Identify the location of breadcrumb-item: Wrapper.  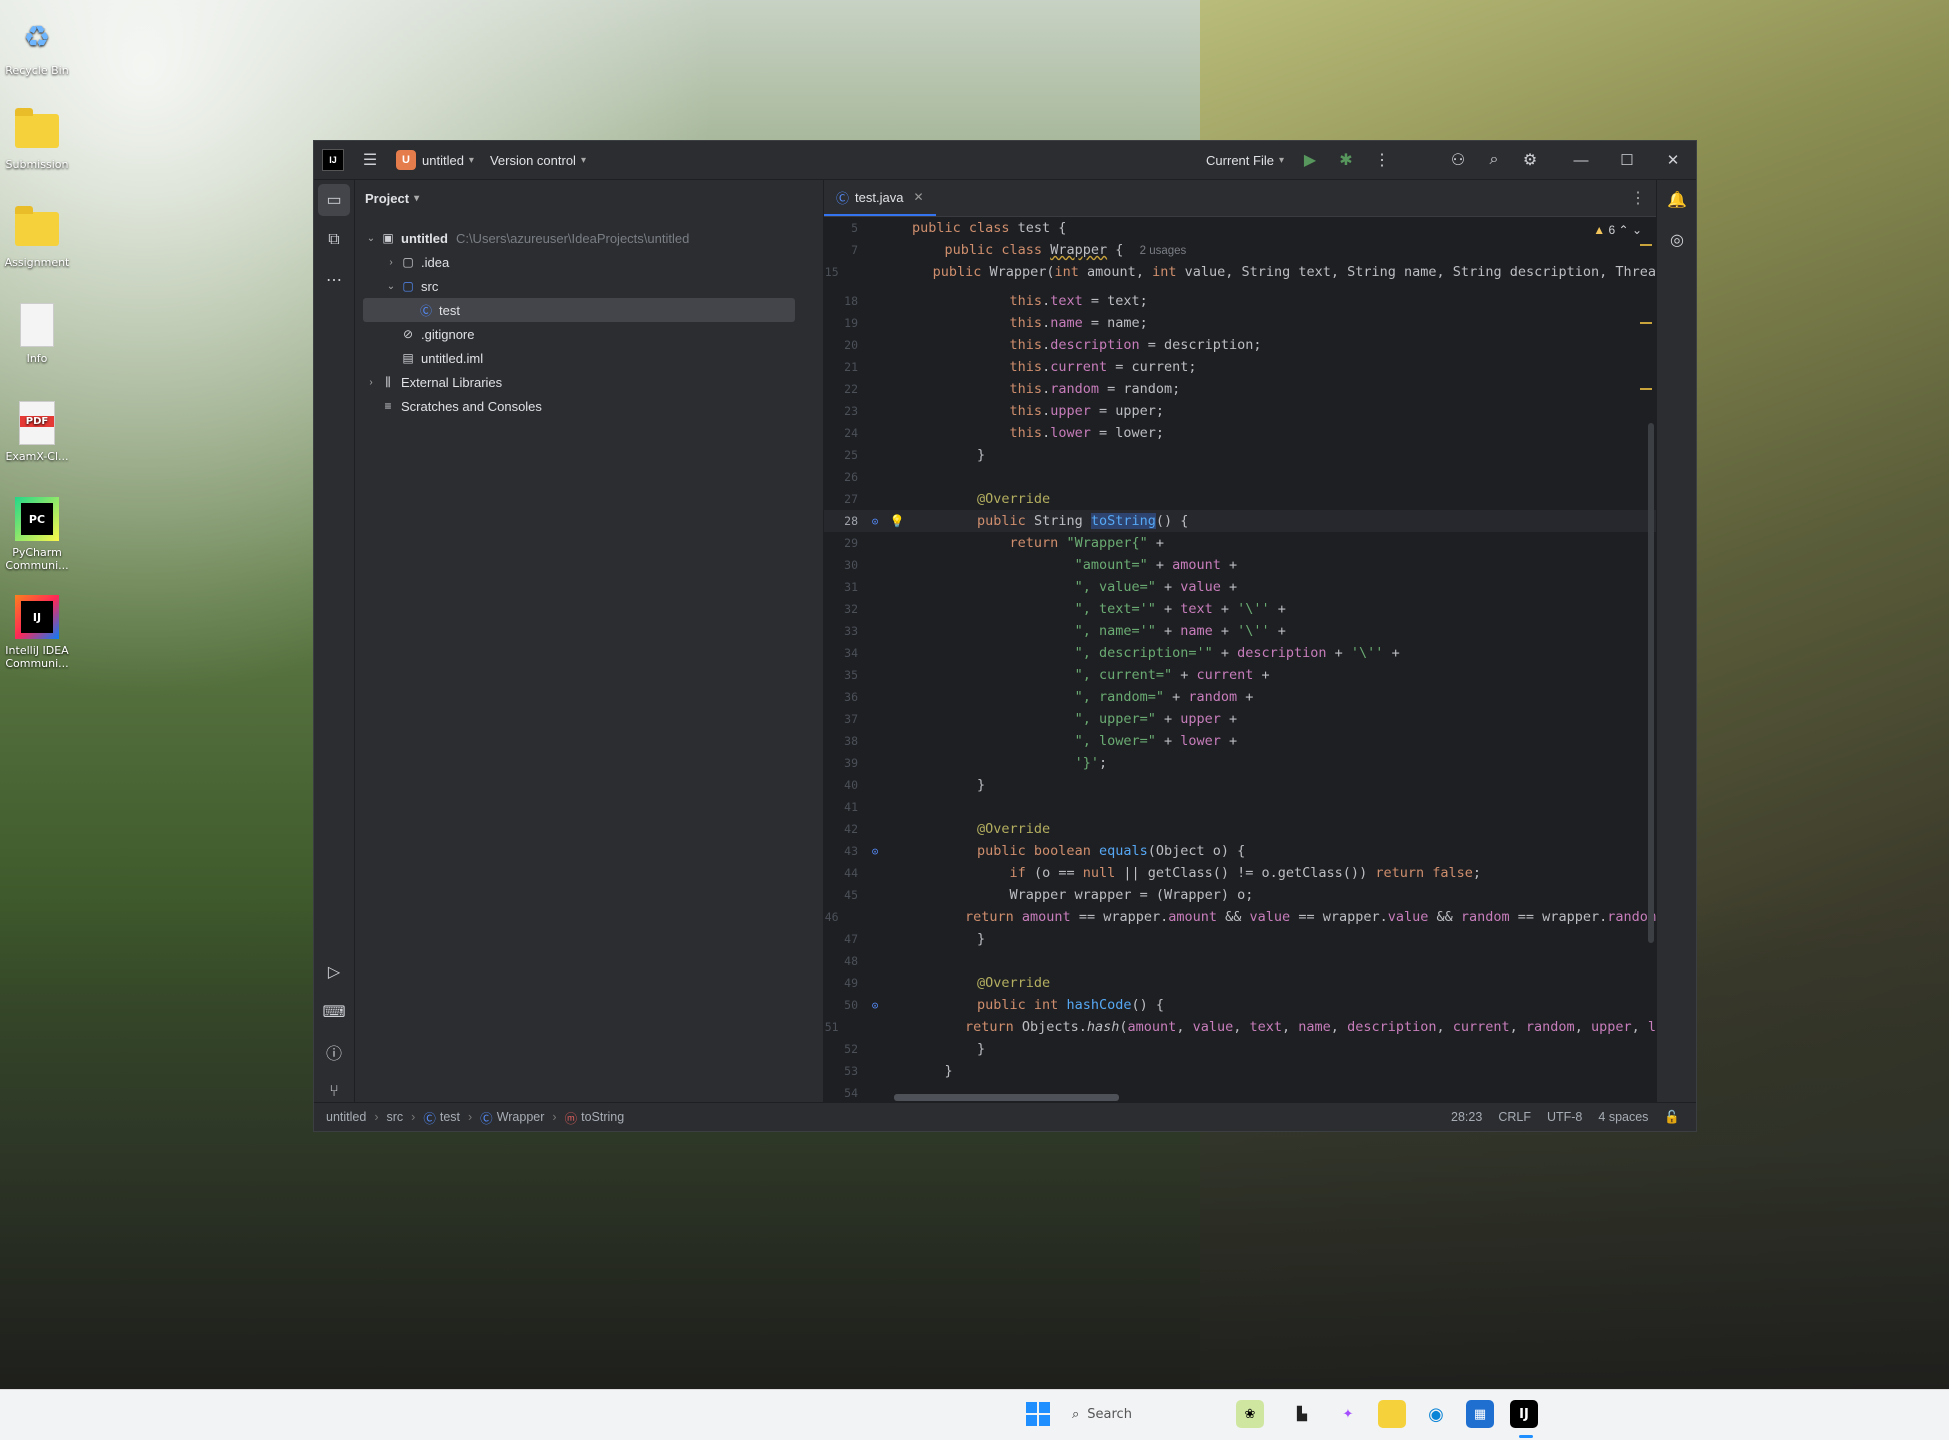
(521, 1117).